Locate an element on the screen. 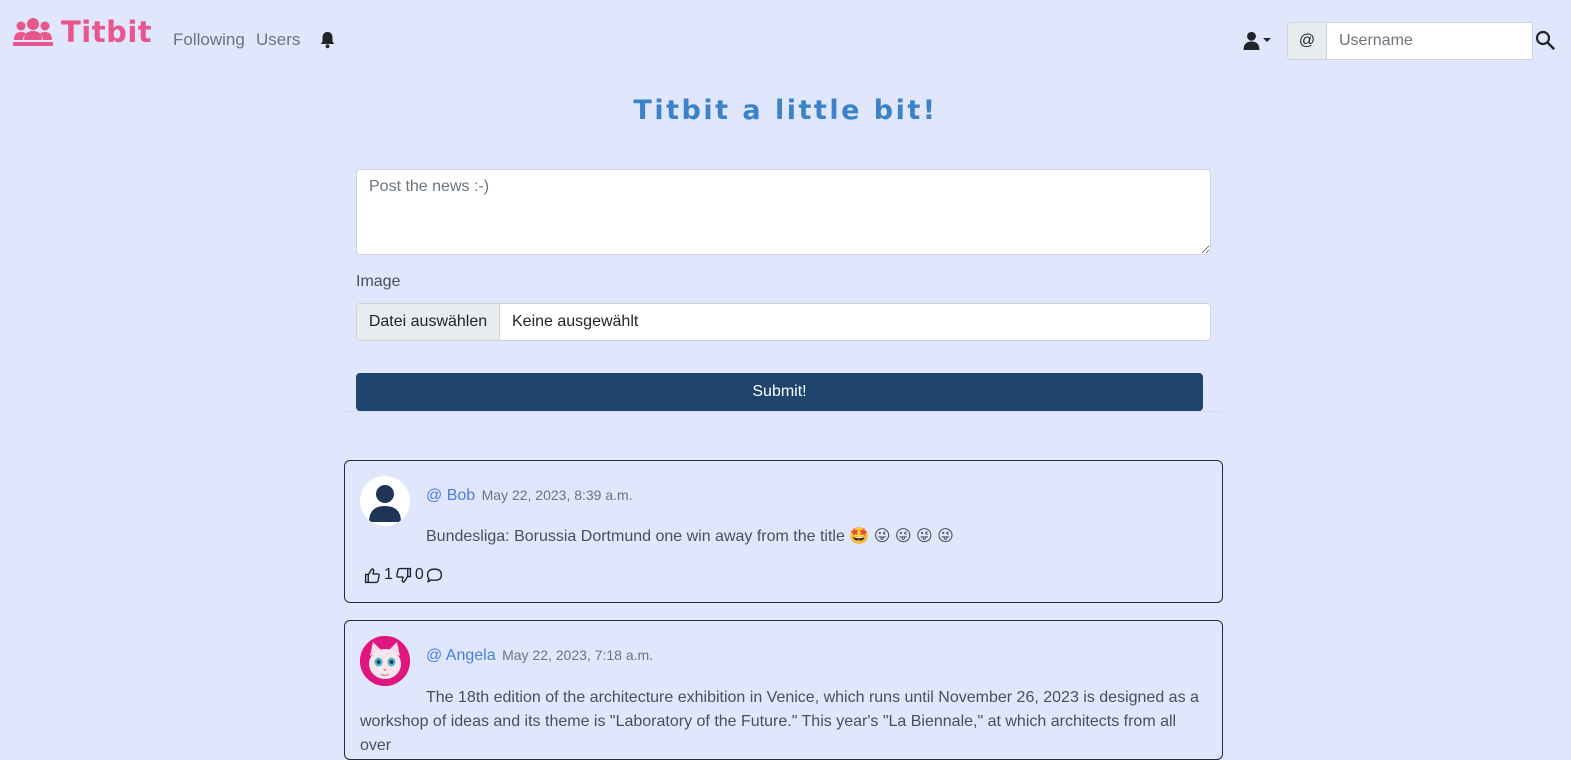 This screenshot has width=1571, height=760. dislike-count: 0 is located at coordinates (419, 574).